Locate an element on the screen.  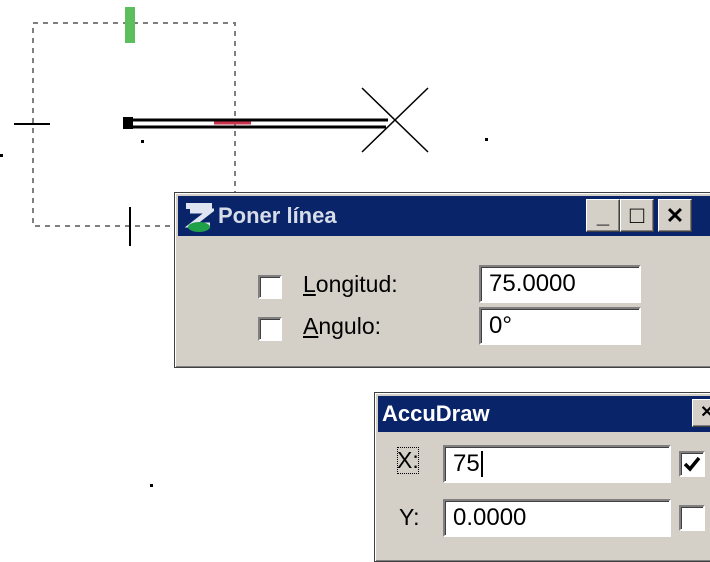
x-label-text: X: is located at coordinates (408, 460).